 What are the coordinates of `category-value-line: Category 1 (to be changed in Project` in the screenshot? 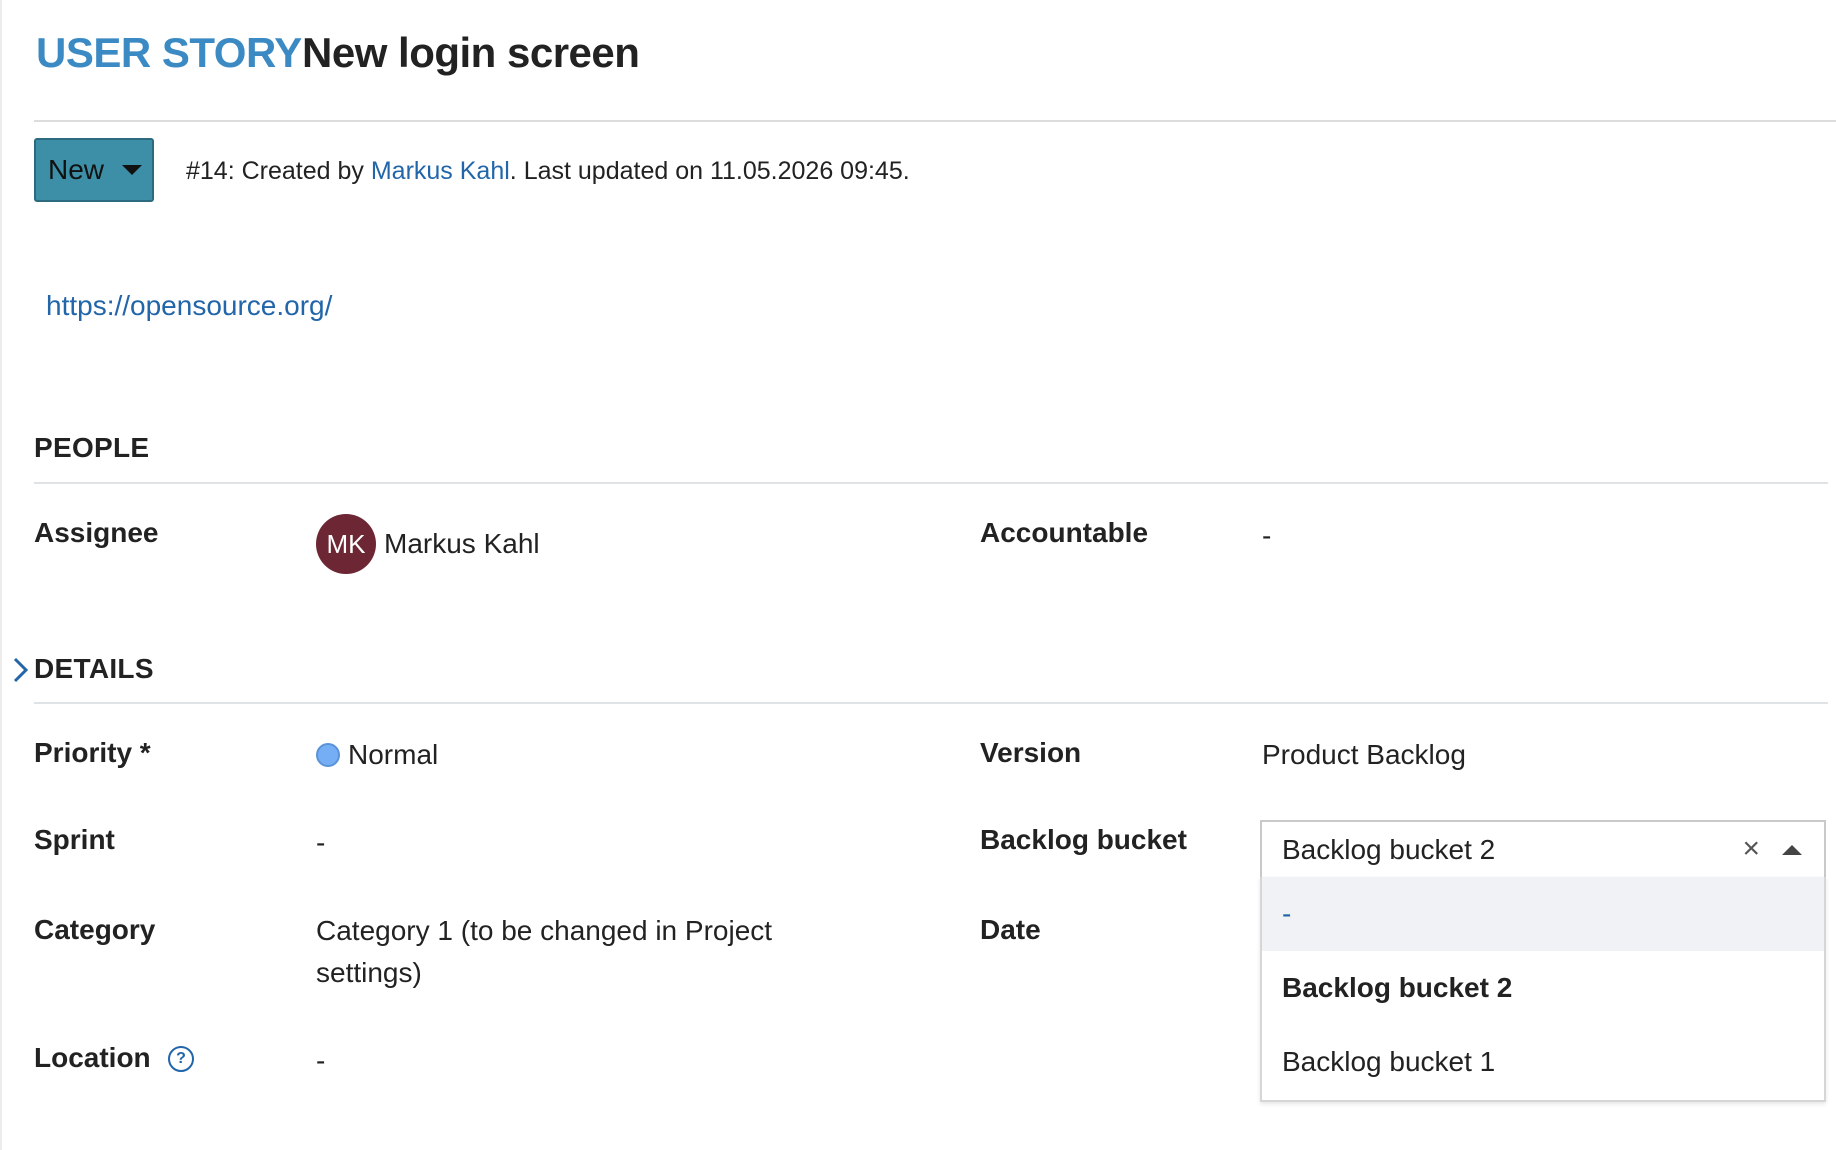 It's located at (544, 930).